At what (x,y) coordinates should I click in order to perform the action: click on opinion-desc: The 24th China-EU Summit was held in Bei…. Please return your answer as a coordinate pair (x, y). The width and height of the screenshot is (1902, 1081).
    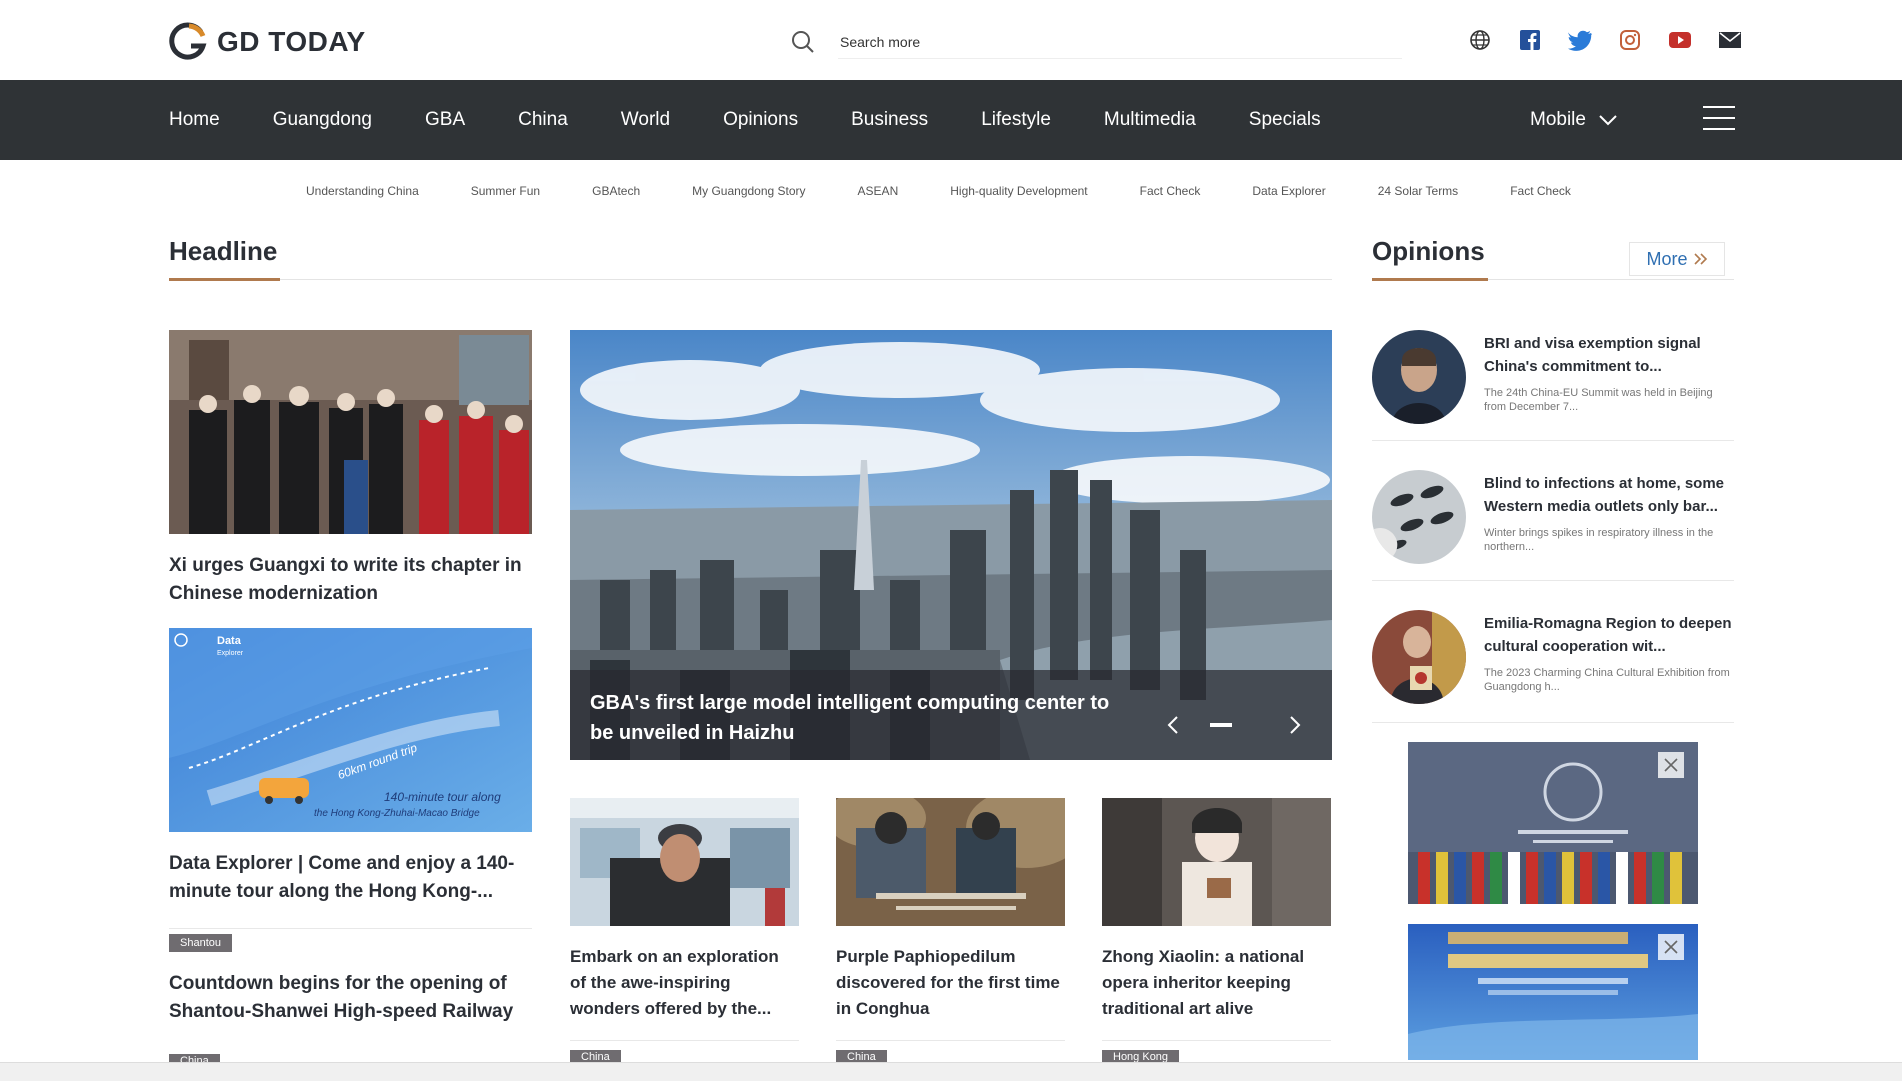
    Looking at the image, I should click on (1598, 400).